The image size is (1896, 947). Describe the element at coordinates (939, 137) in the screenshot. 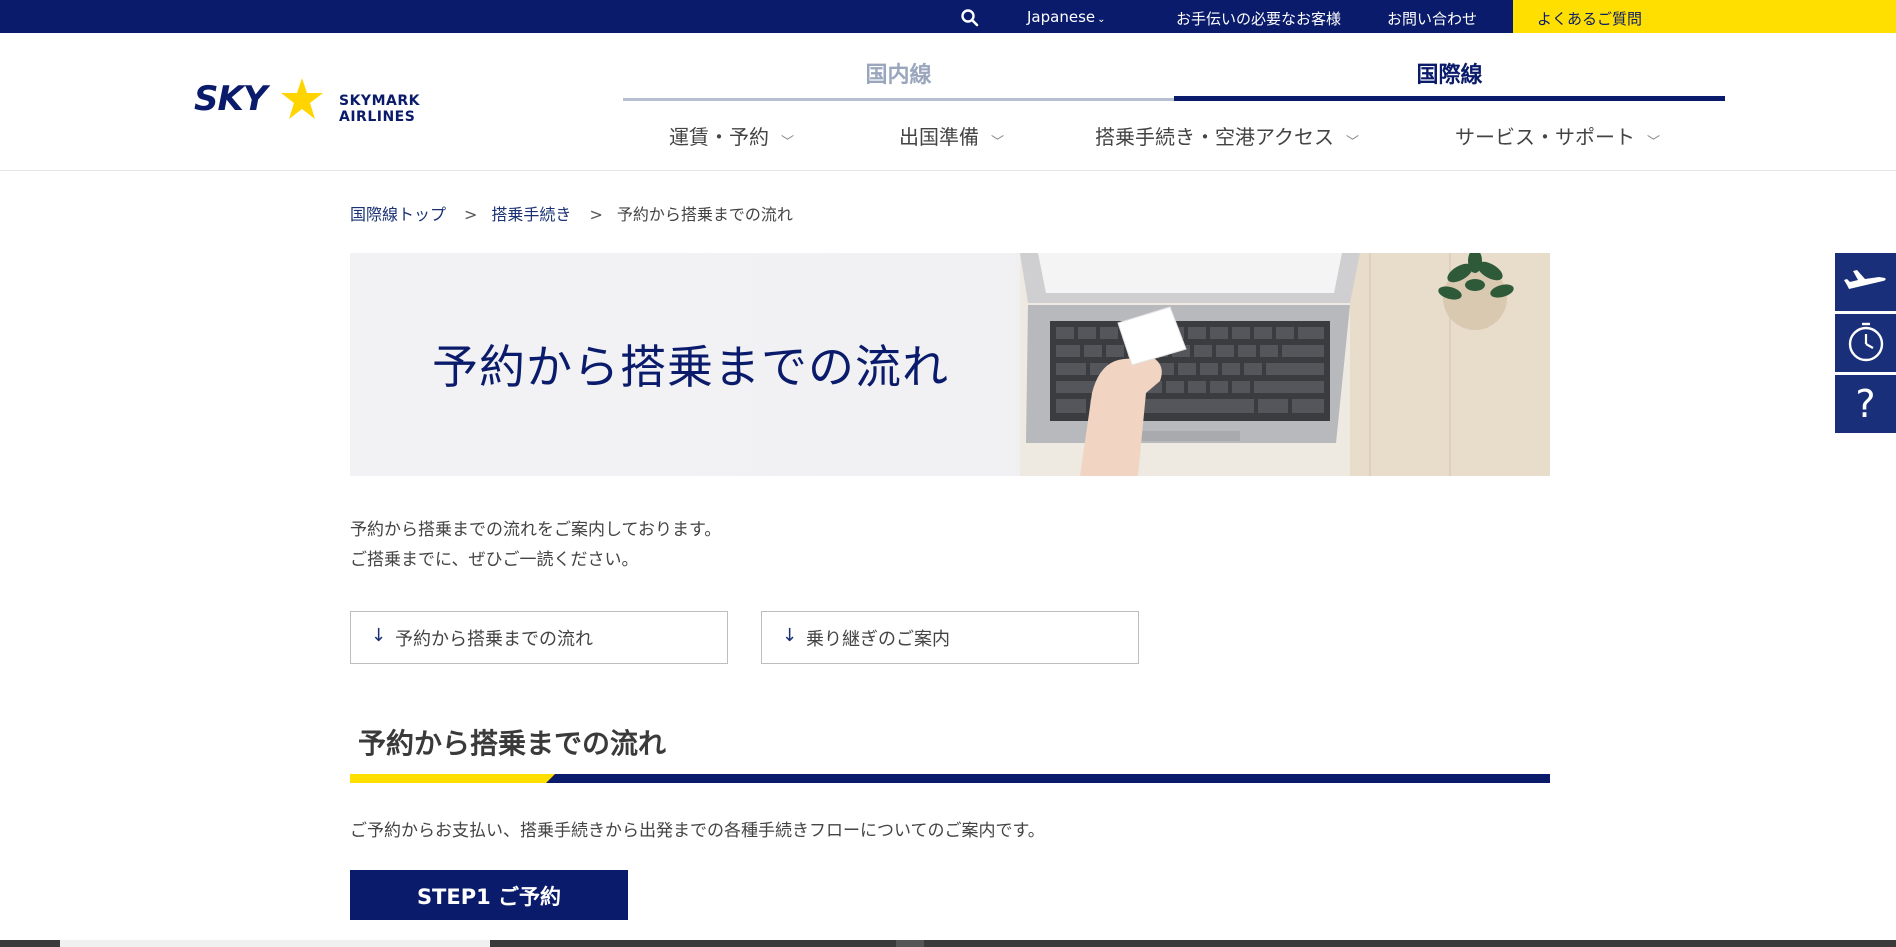

I see `nav-label: 出国準備` at that location.